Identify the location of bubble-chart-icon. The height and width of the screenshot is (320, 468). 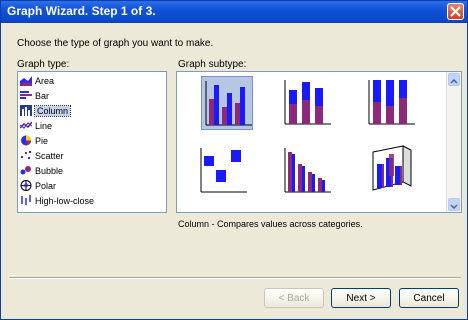
(25, 170).